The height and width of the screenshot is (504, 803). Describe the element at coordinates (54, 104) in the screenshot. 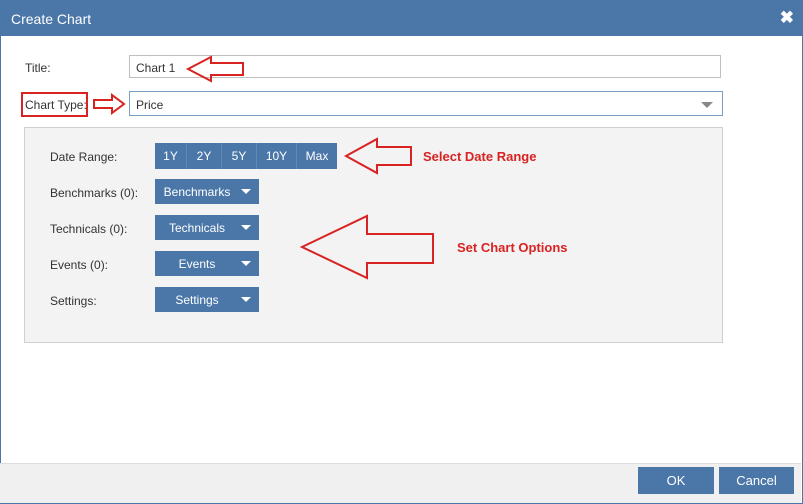

I see `chart-type-highlight-box` at that location.